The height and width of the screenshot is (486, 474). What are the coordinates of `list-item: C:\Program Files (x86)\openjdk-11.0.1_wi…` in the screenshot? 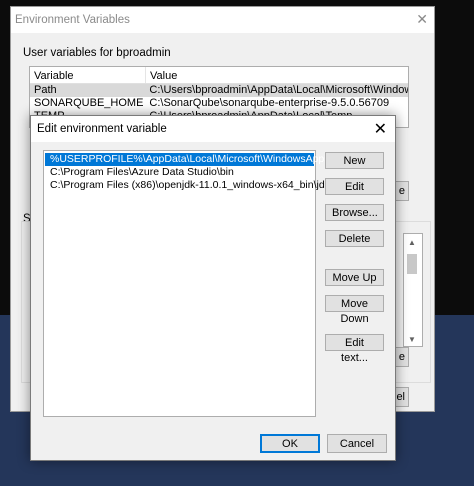 It's located at (212, 185).